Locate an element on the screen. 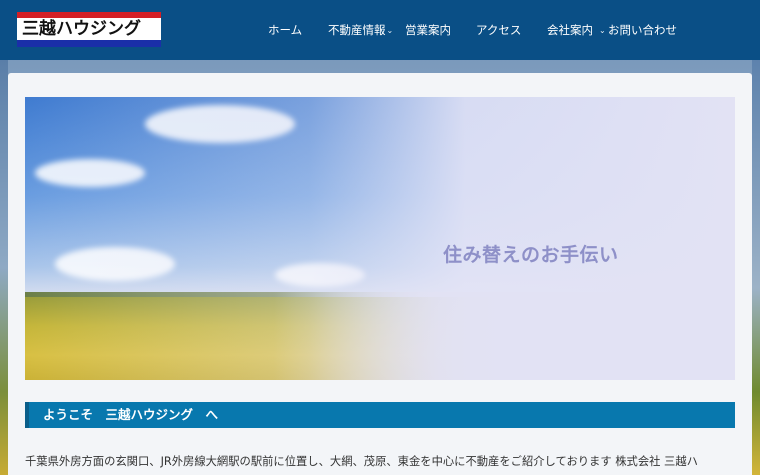 This screenshot has height=475, width=760. nav-item-label: 会社案内 is located at coordinates (570, 30).